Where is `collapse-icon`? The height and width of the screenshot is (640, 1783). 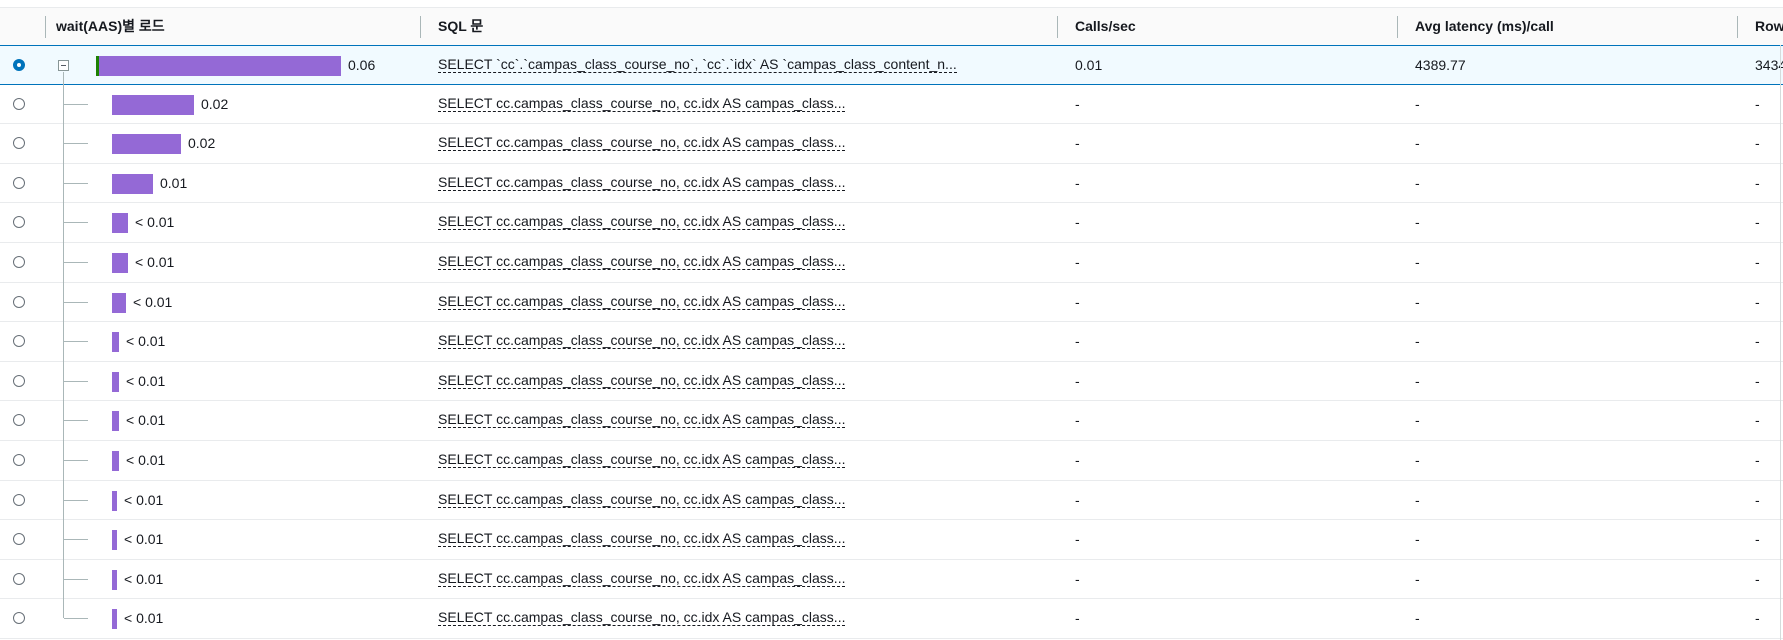 collapse-icon is located at coordinates (63, 65).